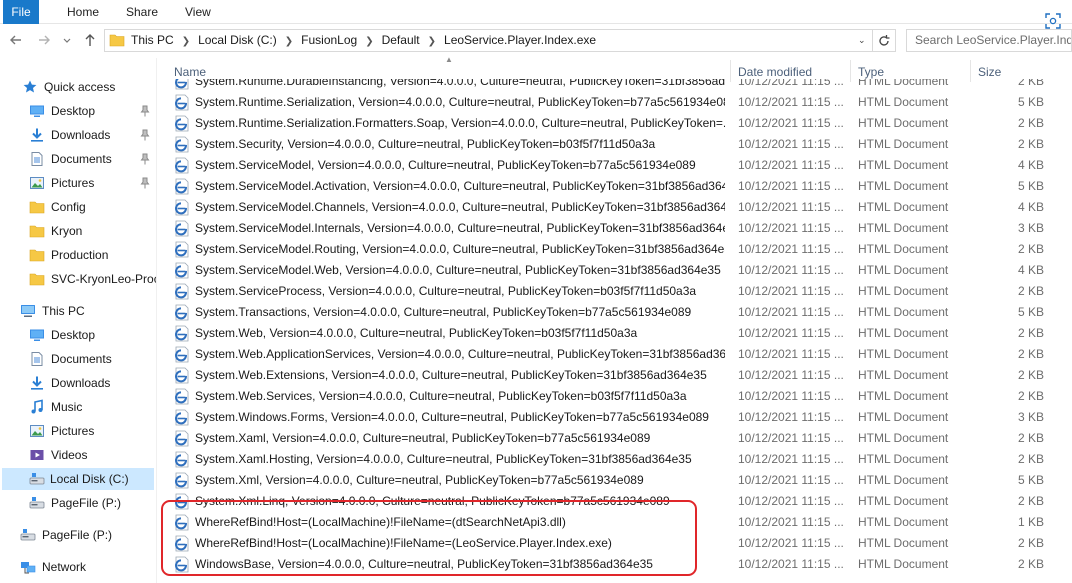  I want to click on sidebar-item-kryon: Kryon, so click(92, 231).